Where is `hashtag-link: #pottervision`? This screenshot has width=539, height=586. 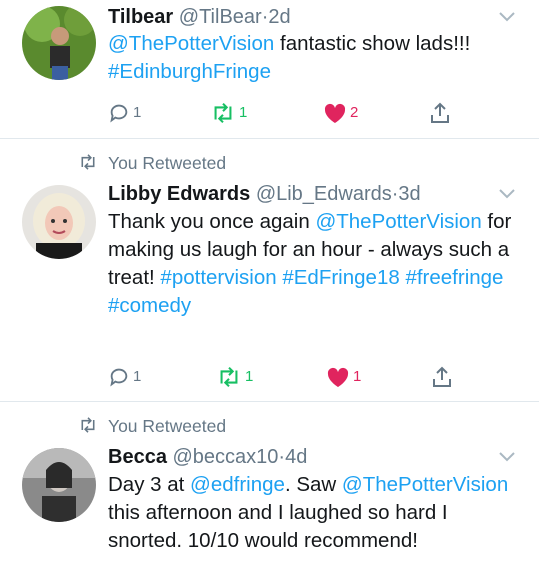
hashtag-link: #pottervision is located at coordinates (218, 277).